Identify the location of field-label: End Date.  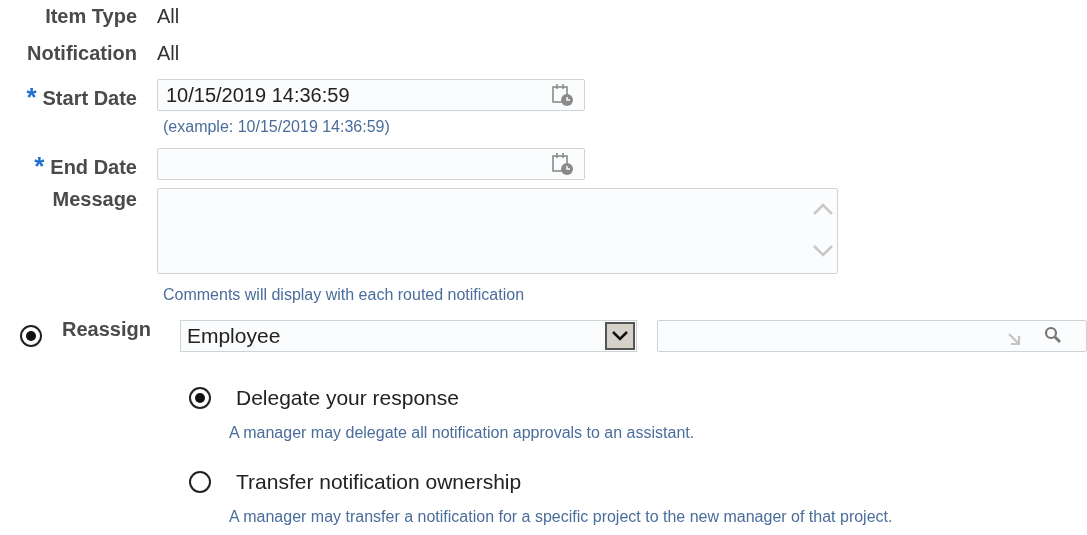
(93, 167).